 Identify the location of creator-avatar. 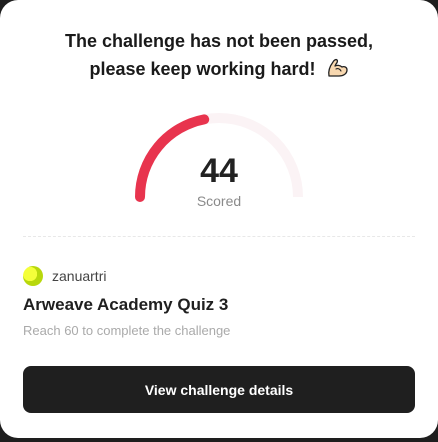
(33, 276).